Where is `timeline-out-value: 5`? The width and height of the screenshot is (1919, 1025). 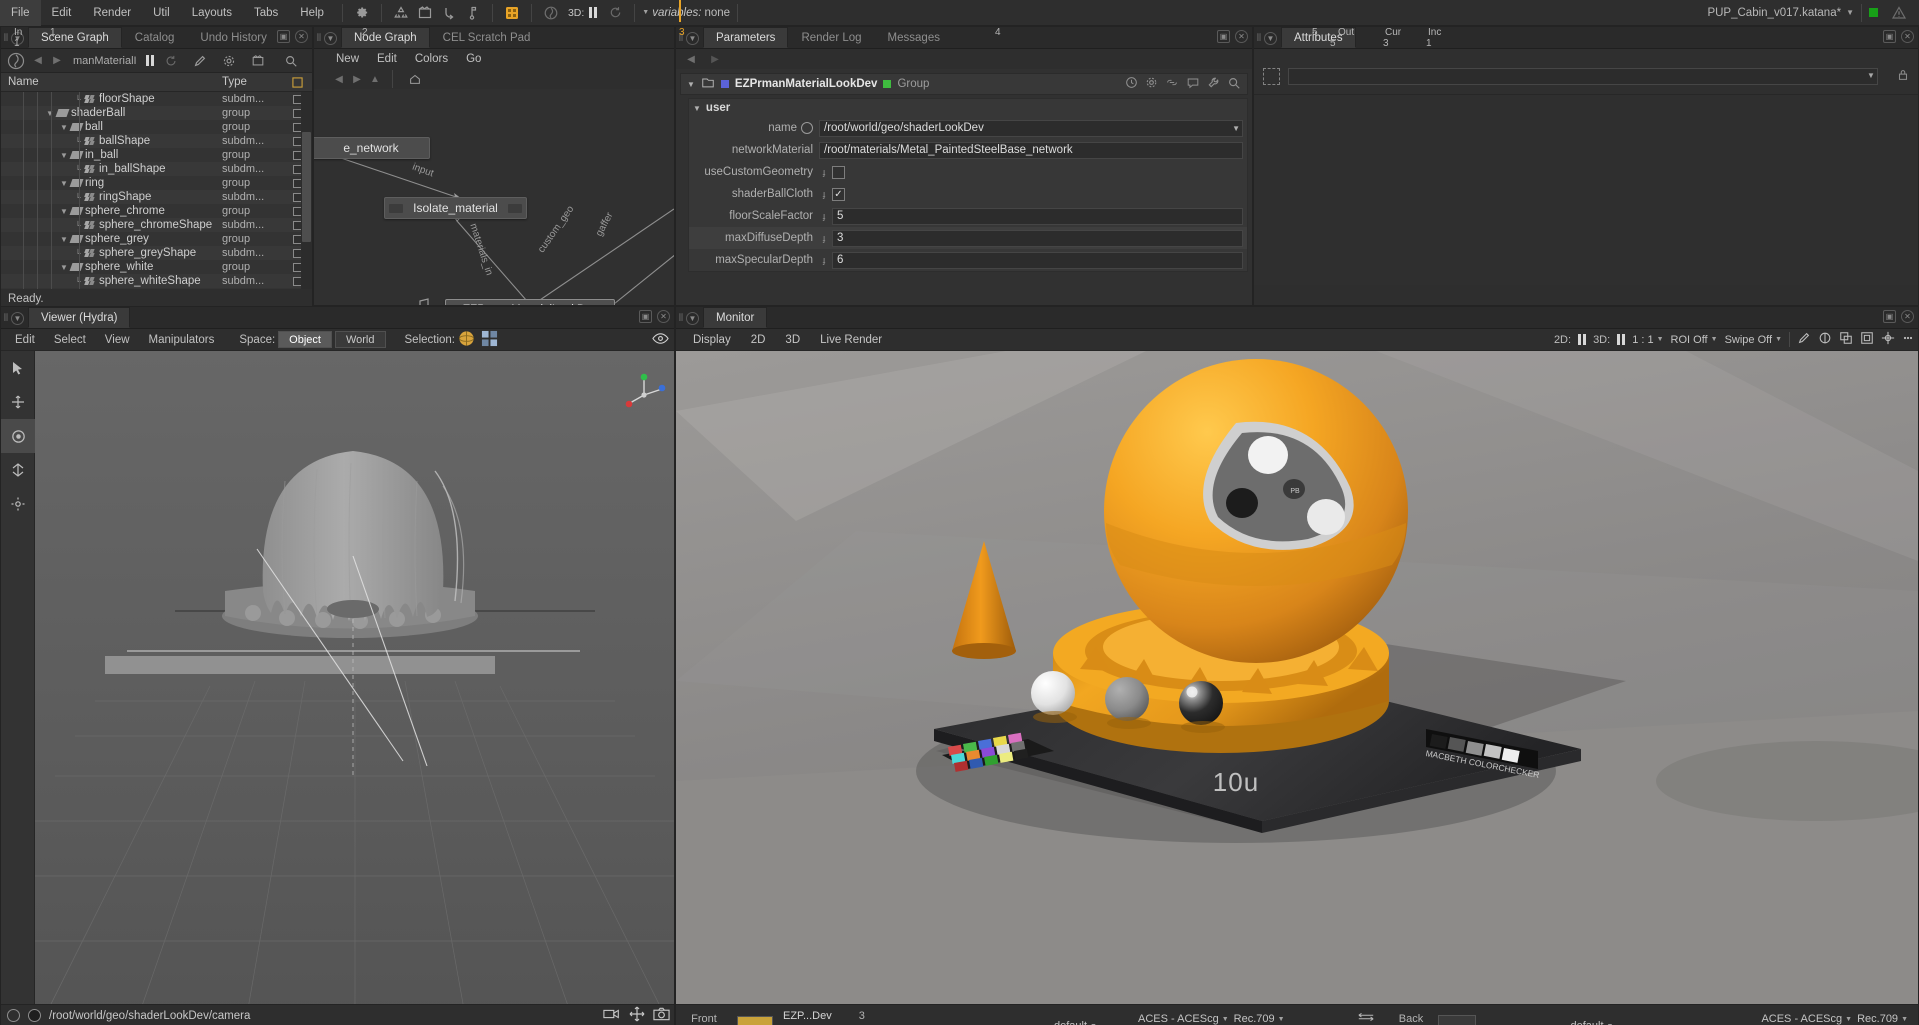 timeline-out-value: 5 is located at coordinates (1333, 43).